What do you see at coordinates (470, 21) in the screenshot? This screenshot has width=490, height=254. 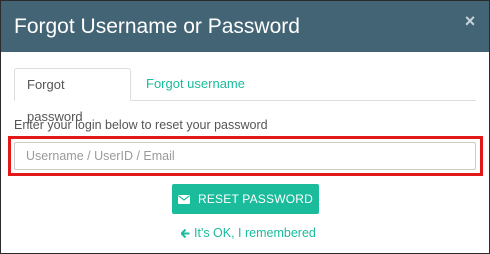 I see `close-icon: ×` at bounding box center [470, 21].